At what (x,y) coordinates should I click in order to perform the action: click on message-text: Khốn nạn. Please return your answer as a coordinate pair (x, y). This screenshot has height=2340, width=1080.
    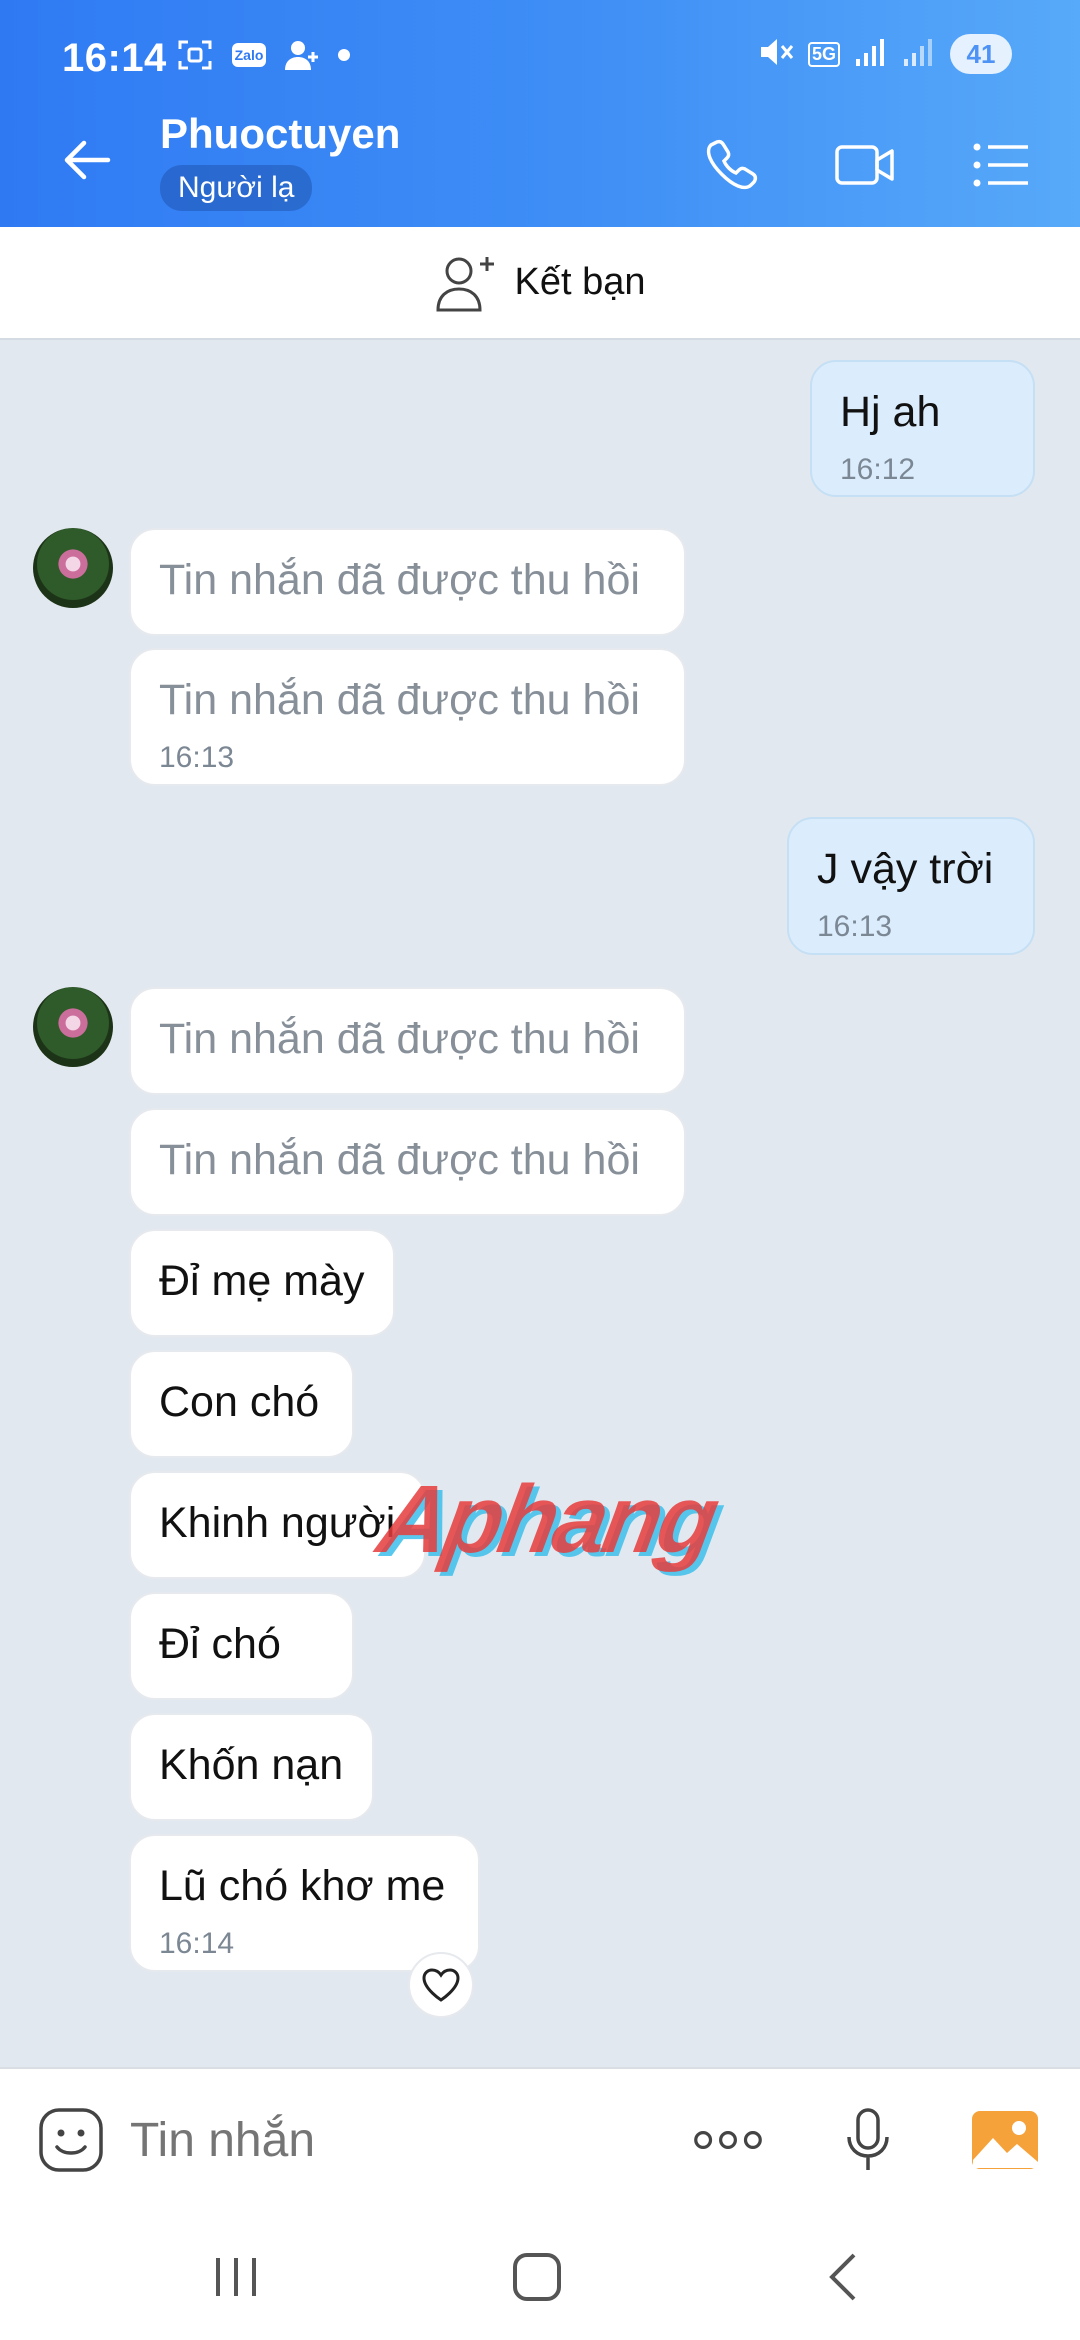
    Looking at the image, I should click on (251, 1765).